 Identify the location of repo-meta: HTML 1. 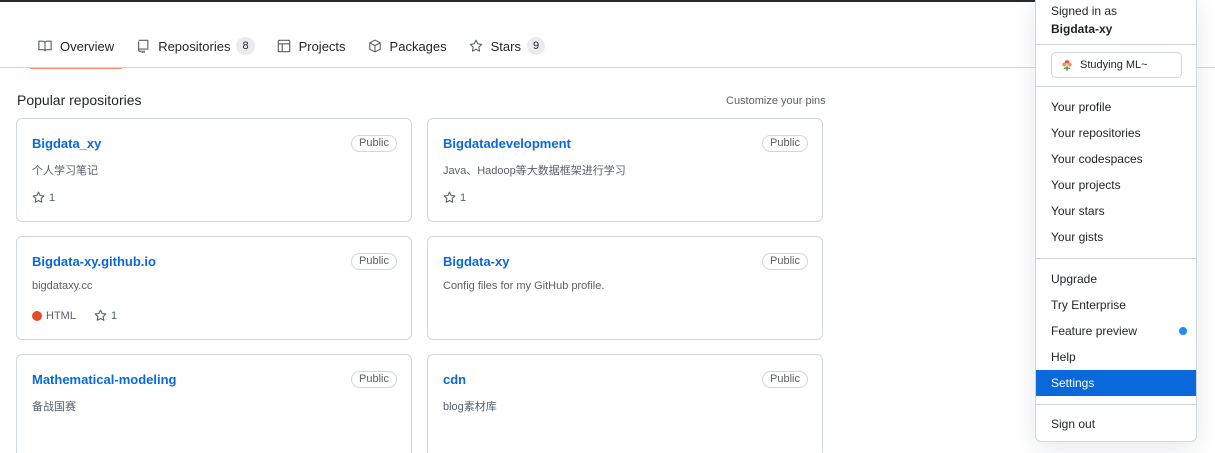
(74, 315).